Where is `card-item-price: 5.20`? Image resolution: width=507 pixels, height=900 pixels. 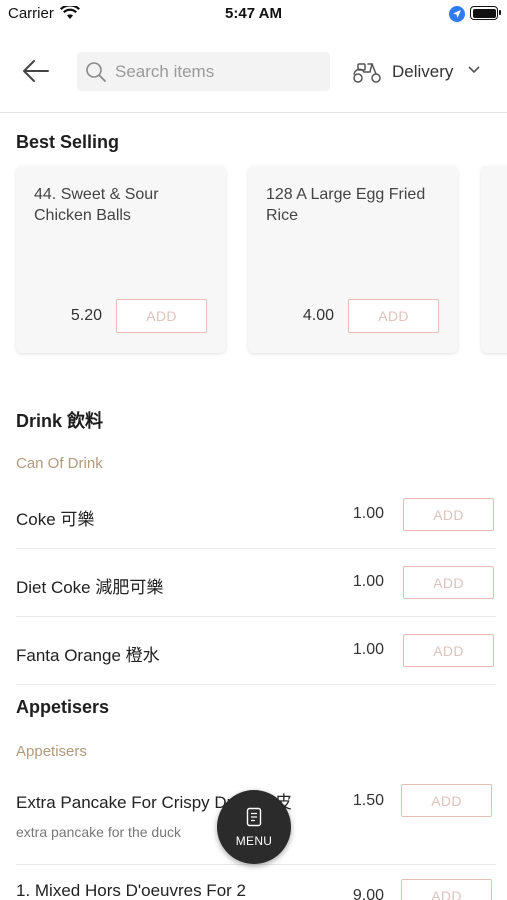
card-item-price: 5.20 is located at coordinates (86, 315).